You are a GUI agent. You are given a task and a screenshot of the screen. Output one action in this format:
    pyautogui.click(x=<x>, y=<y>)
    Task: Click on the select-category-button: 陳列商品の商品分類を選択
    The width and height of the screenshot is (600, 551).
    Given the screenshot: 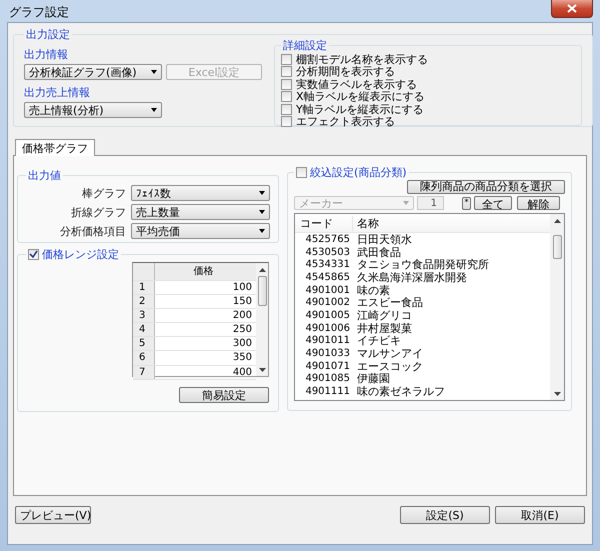 What is the action you would take?
    pyautogui.click(x=486, y=187)
    